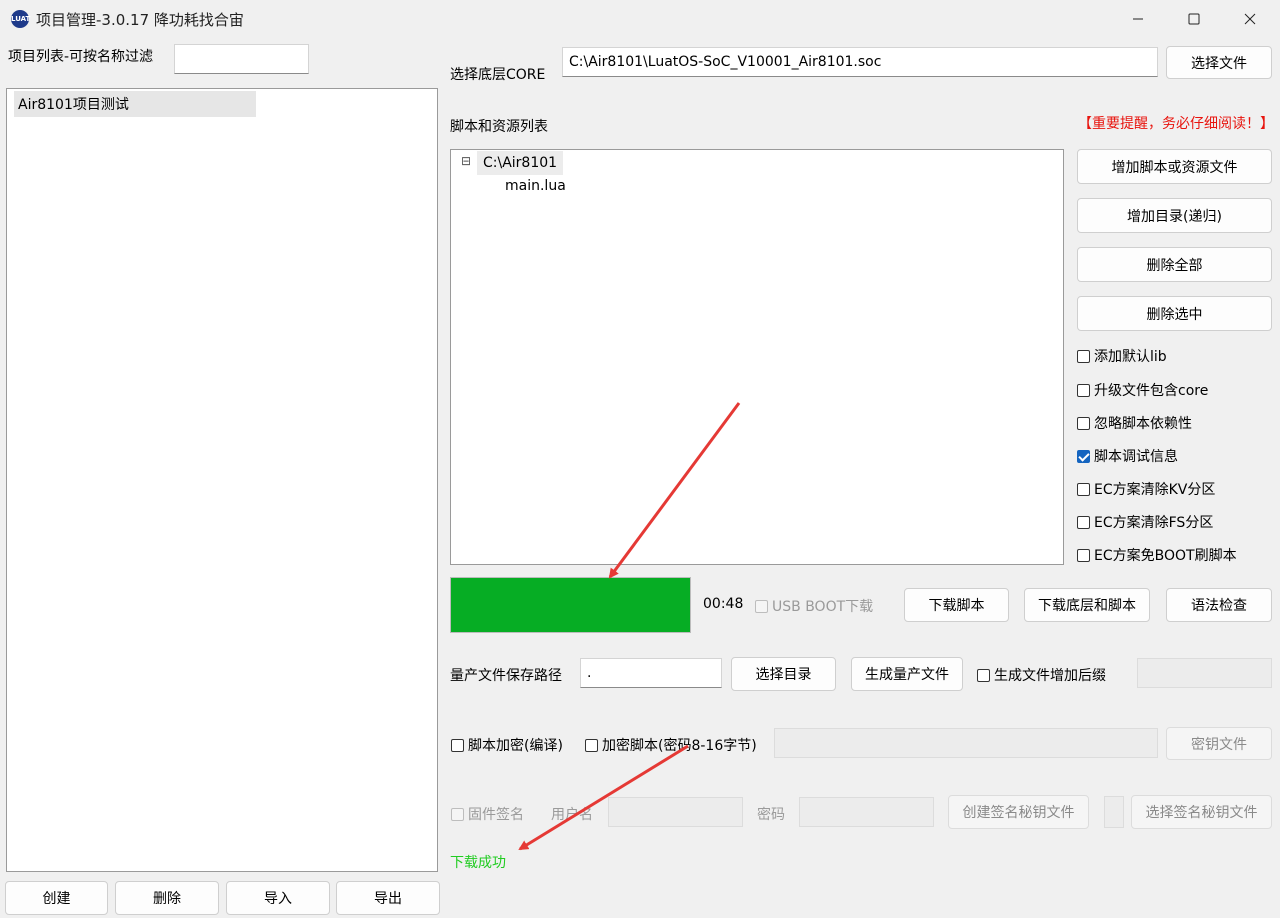  What do you see at coordinates (1219, 62) in the screenshot?
I see `select-core-file-button: 选择文件` at bounding box center [1219, 62].